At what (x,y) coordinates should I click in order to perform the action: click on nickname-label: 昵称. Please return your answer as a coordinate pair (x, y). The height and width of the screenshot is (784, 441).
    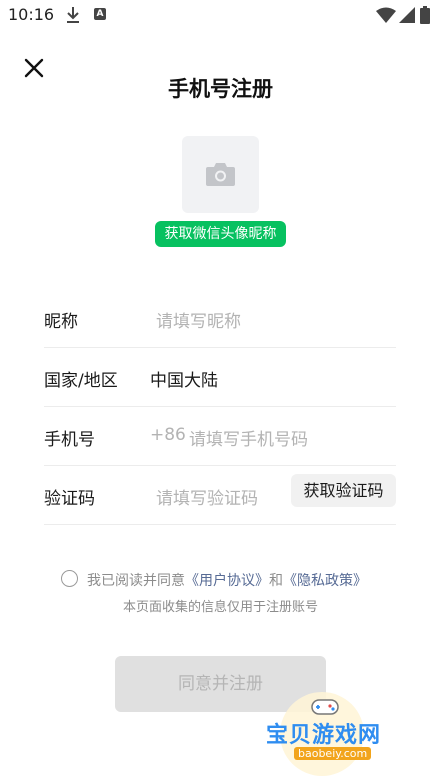
    Looking at the image, I should click on (61, 322).